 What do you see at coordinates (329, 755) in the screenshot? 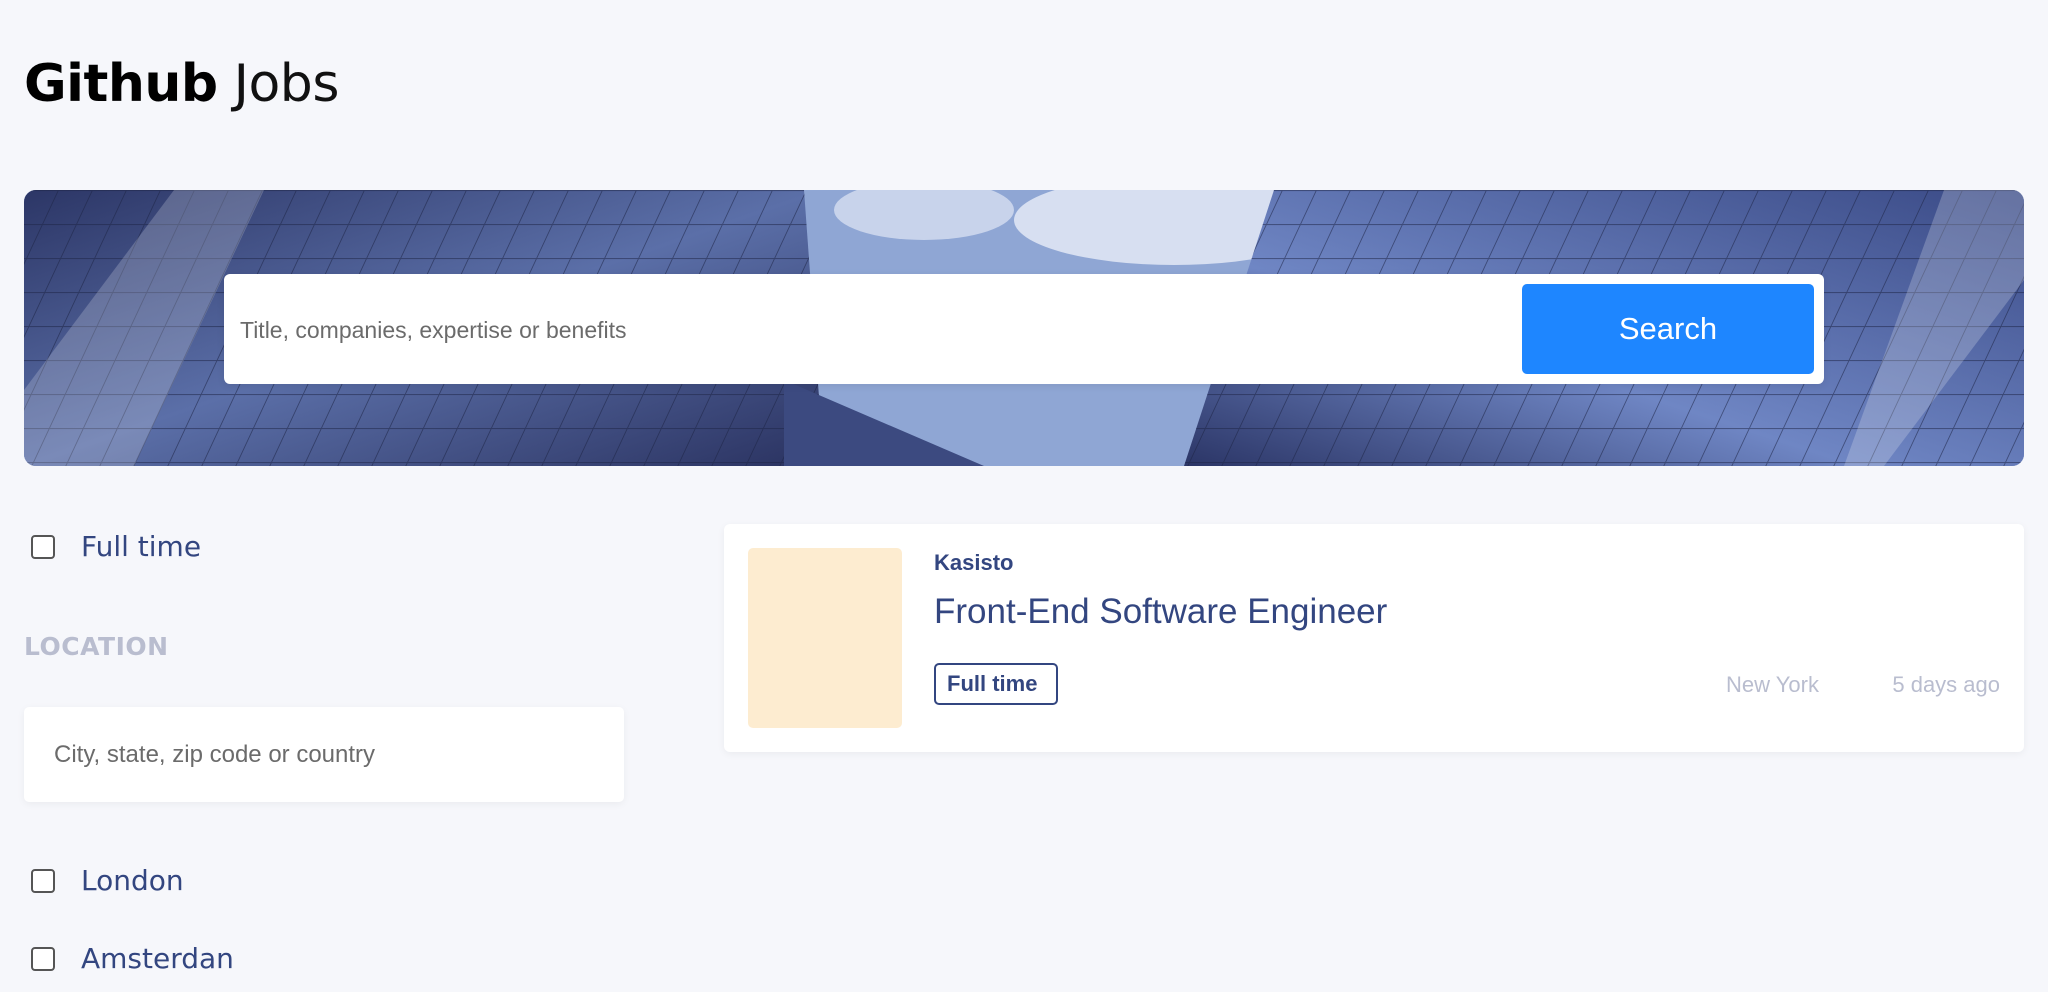
I see `location-input` at bounding box center [329, 755].